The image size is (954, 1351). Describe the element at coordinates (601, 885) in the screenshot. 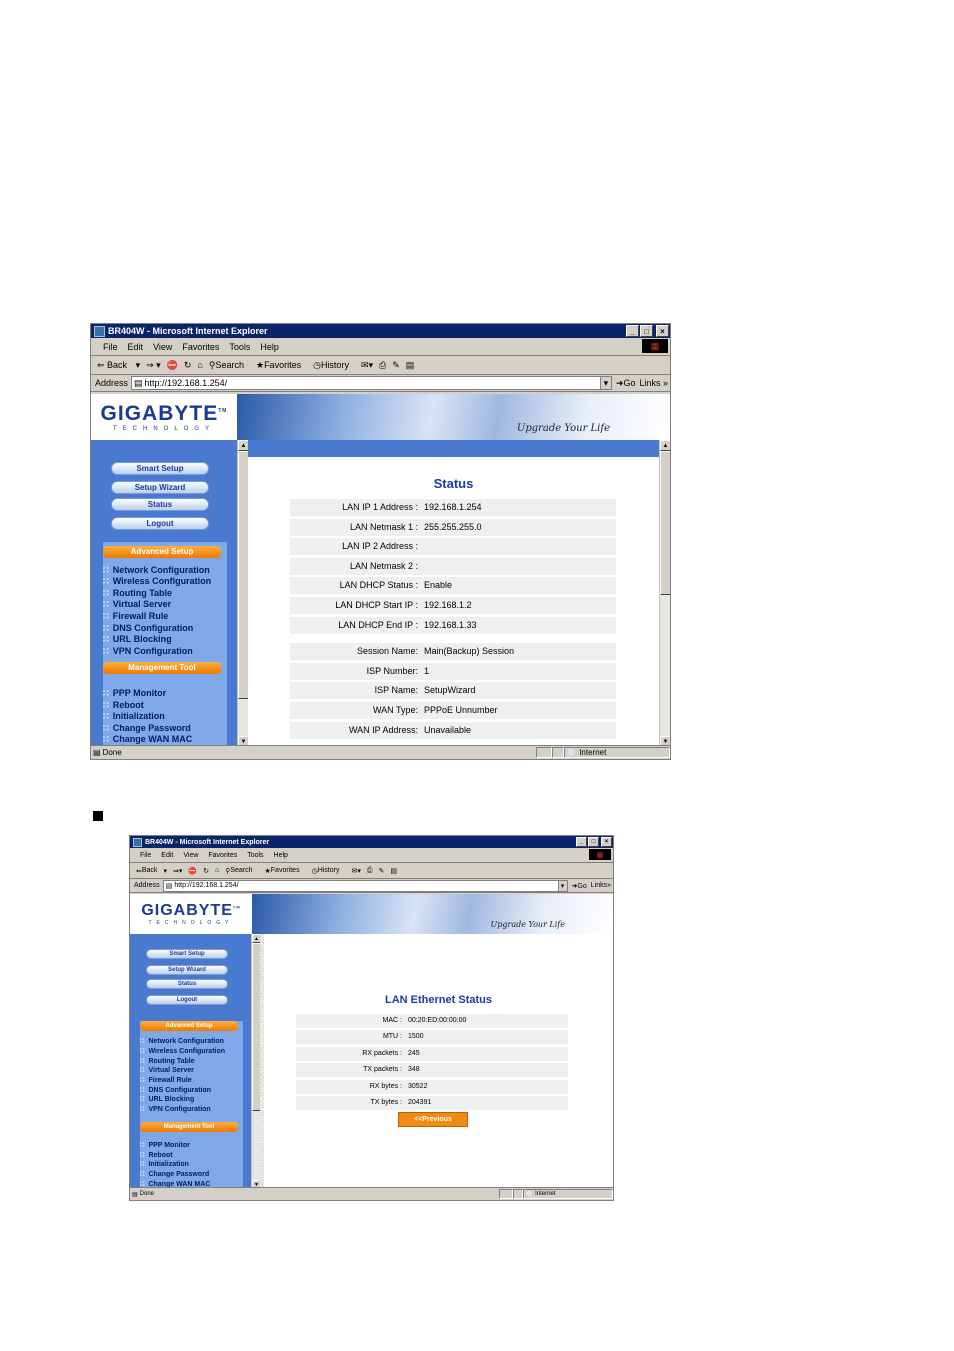

I see `links-button: Links»` at that location.